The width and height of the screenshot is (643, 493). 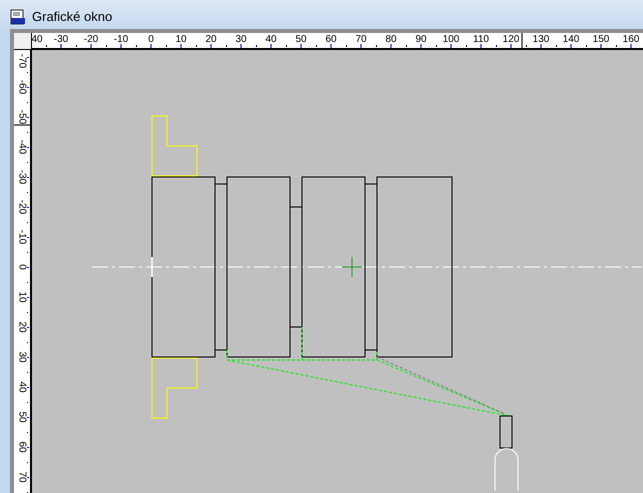 What do you see at coordinates (631, 39) in the screenshot?
I see `ruler-label: 160` at bounding box center [631, 39].